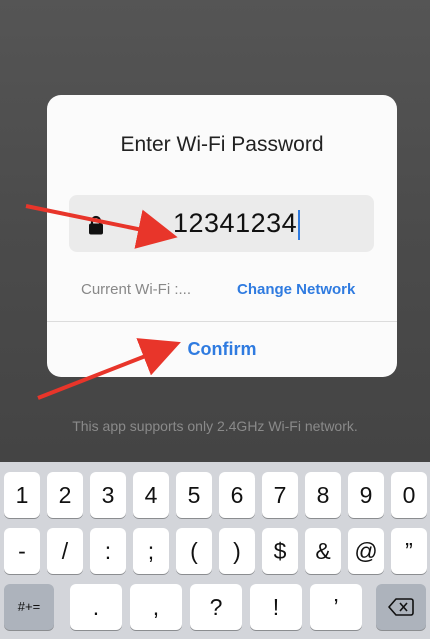 The width and height of the screenshot is (430, 639). I want to click on key-6: 6, so click(237, 495).